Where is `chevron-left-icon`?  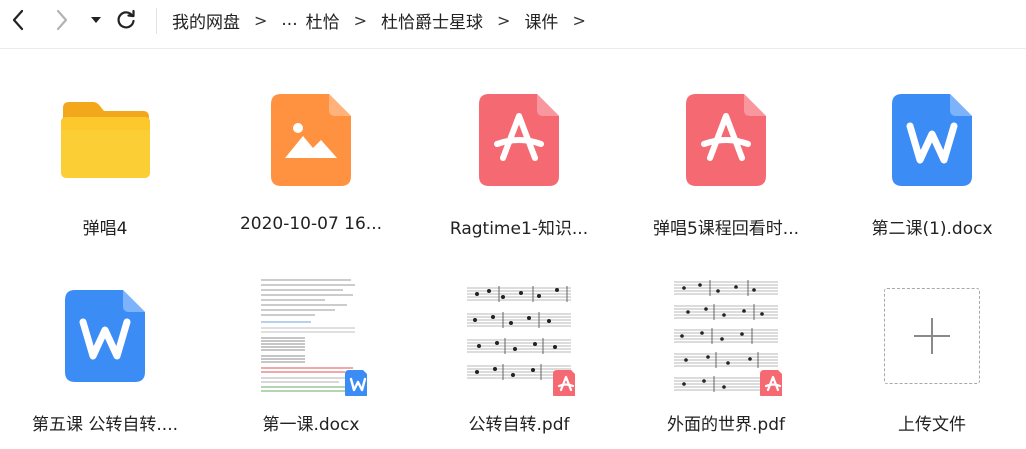 chevron-left-icon is located at coordinates (18, 20).